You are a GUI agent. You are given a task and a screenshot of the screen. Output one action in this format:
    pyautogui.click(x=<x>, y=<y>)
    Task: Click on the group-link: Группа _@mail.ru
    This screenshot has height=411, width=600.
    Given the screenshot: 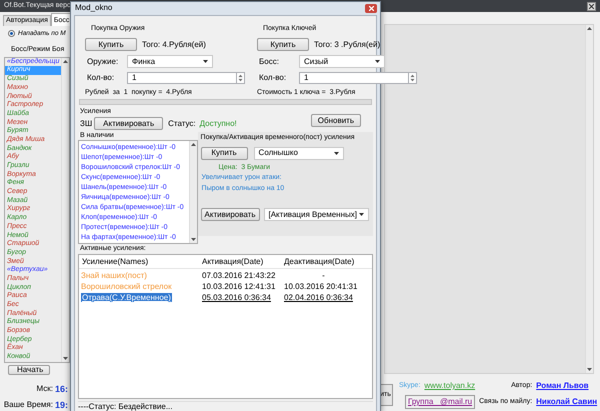 What is the action you would take?
    pyautogui.click(x=440, y=402)
    